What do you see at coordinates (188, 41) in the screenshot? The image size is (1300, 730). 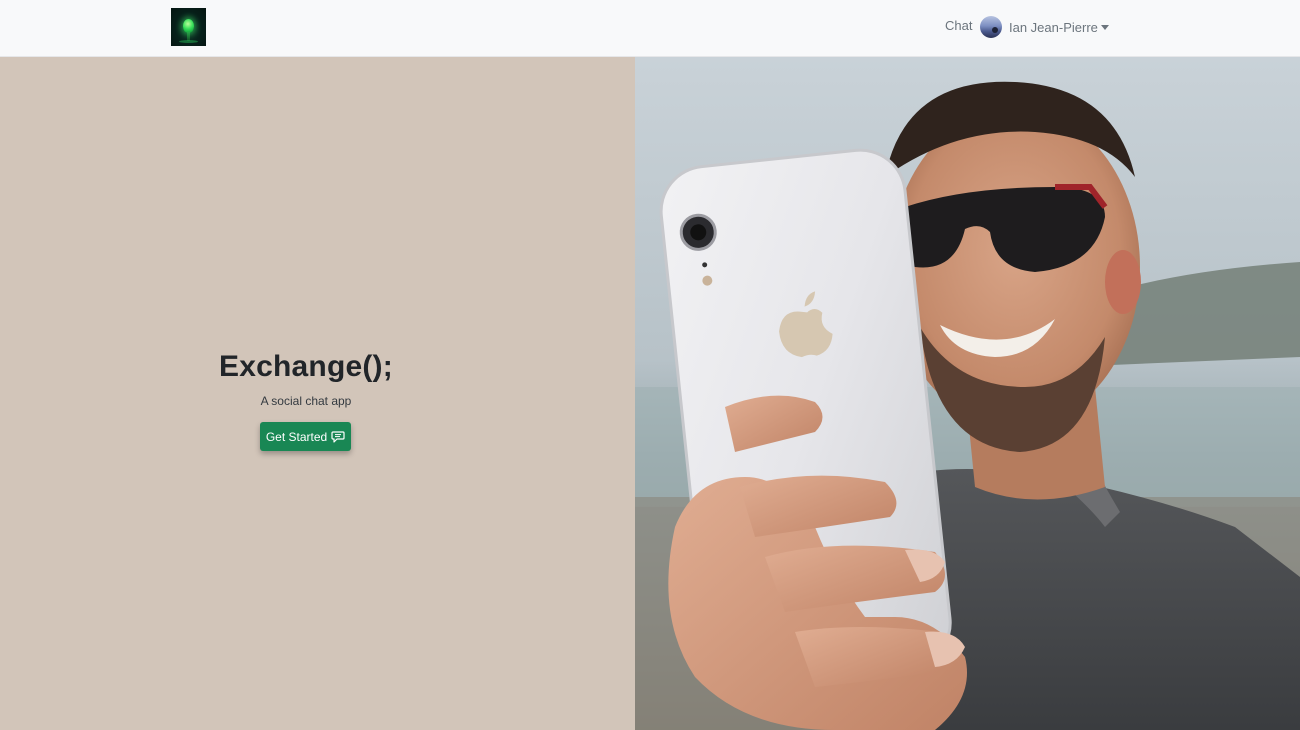 I see `logo-base` at bounding box center [188, 41].